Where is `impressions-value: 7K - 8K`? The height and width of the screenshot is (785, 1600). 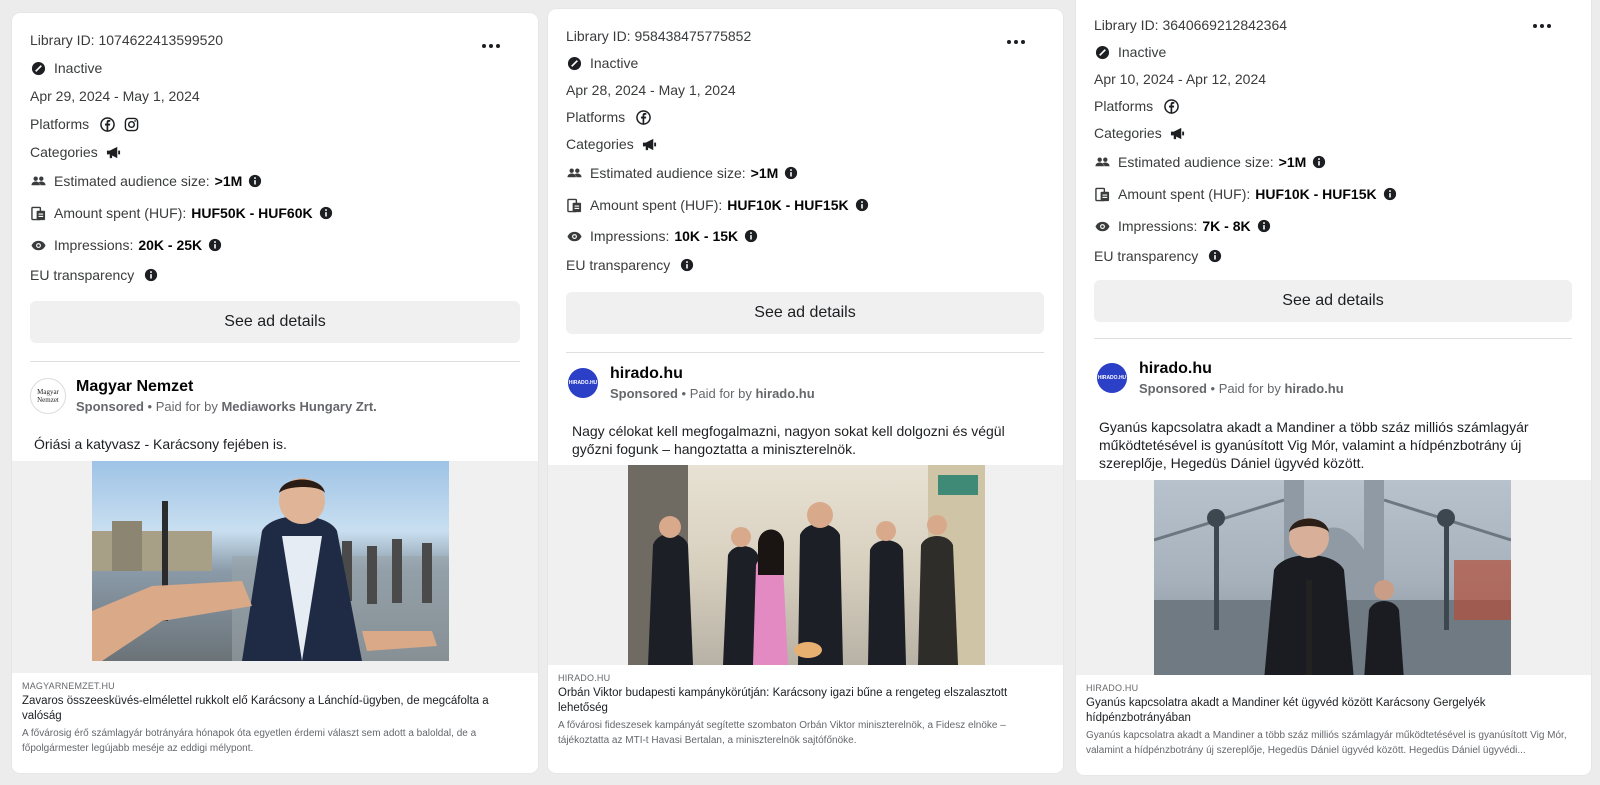 impressions-value: 7K - 8K is located at coordinates (1226, 226).